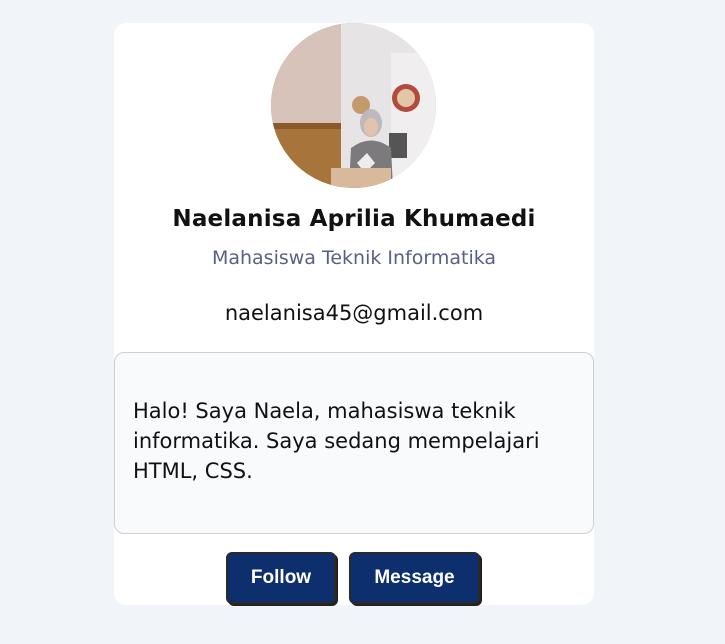  What do you see at coordinates (354, 219) in the screenshot?
I see `profile-name: Naelanisa Aprilia Khumaedi` at bounding box center [354, 219].